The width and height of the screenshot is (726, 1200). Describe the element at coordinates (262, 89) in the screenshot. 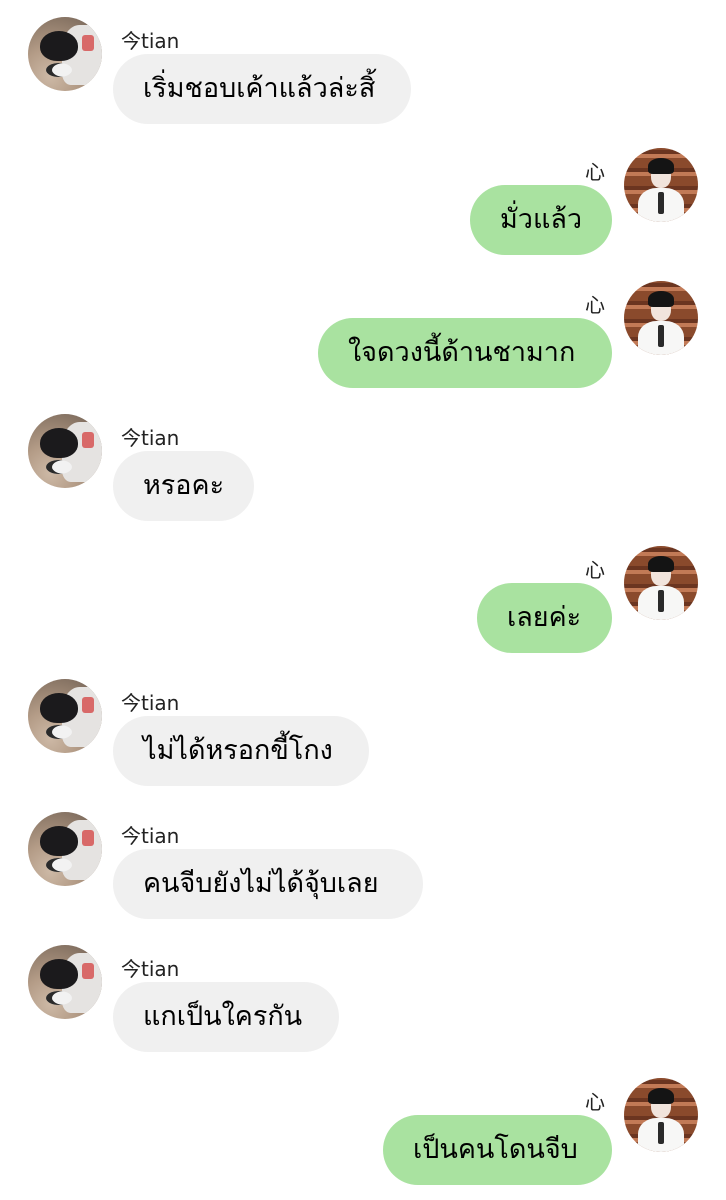

I see `message-bubble: เริ่มชอบเค้าแล้วล่ะสิ้` at that location.